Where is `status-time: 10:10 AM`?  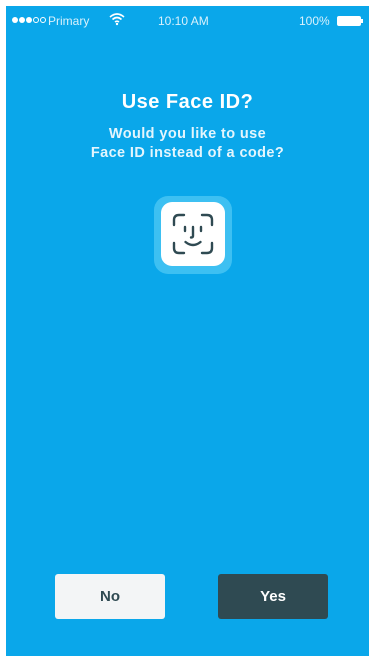
status-time: 10:10 AM is located at coordinates (183, 21).